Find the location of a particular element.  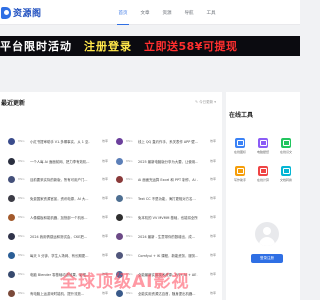

tool-label: 文档转换 is located at coordinates (285, 180).